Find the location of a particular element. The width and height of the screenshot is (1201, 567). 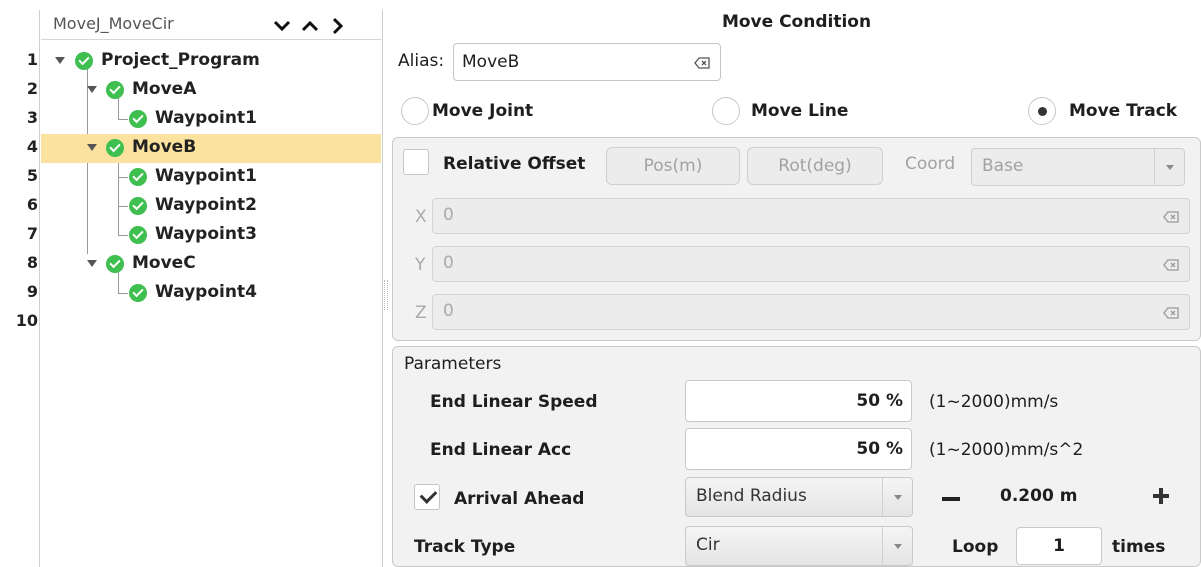

line-number: 3 is located at coordinates (32, 117).